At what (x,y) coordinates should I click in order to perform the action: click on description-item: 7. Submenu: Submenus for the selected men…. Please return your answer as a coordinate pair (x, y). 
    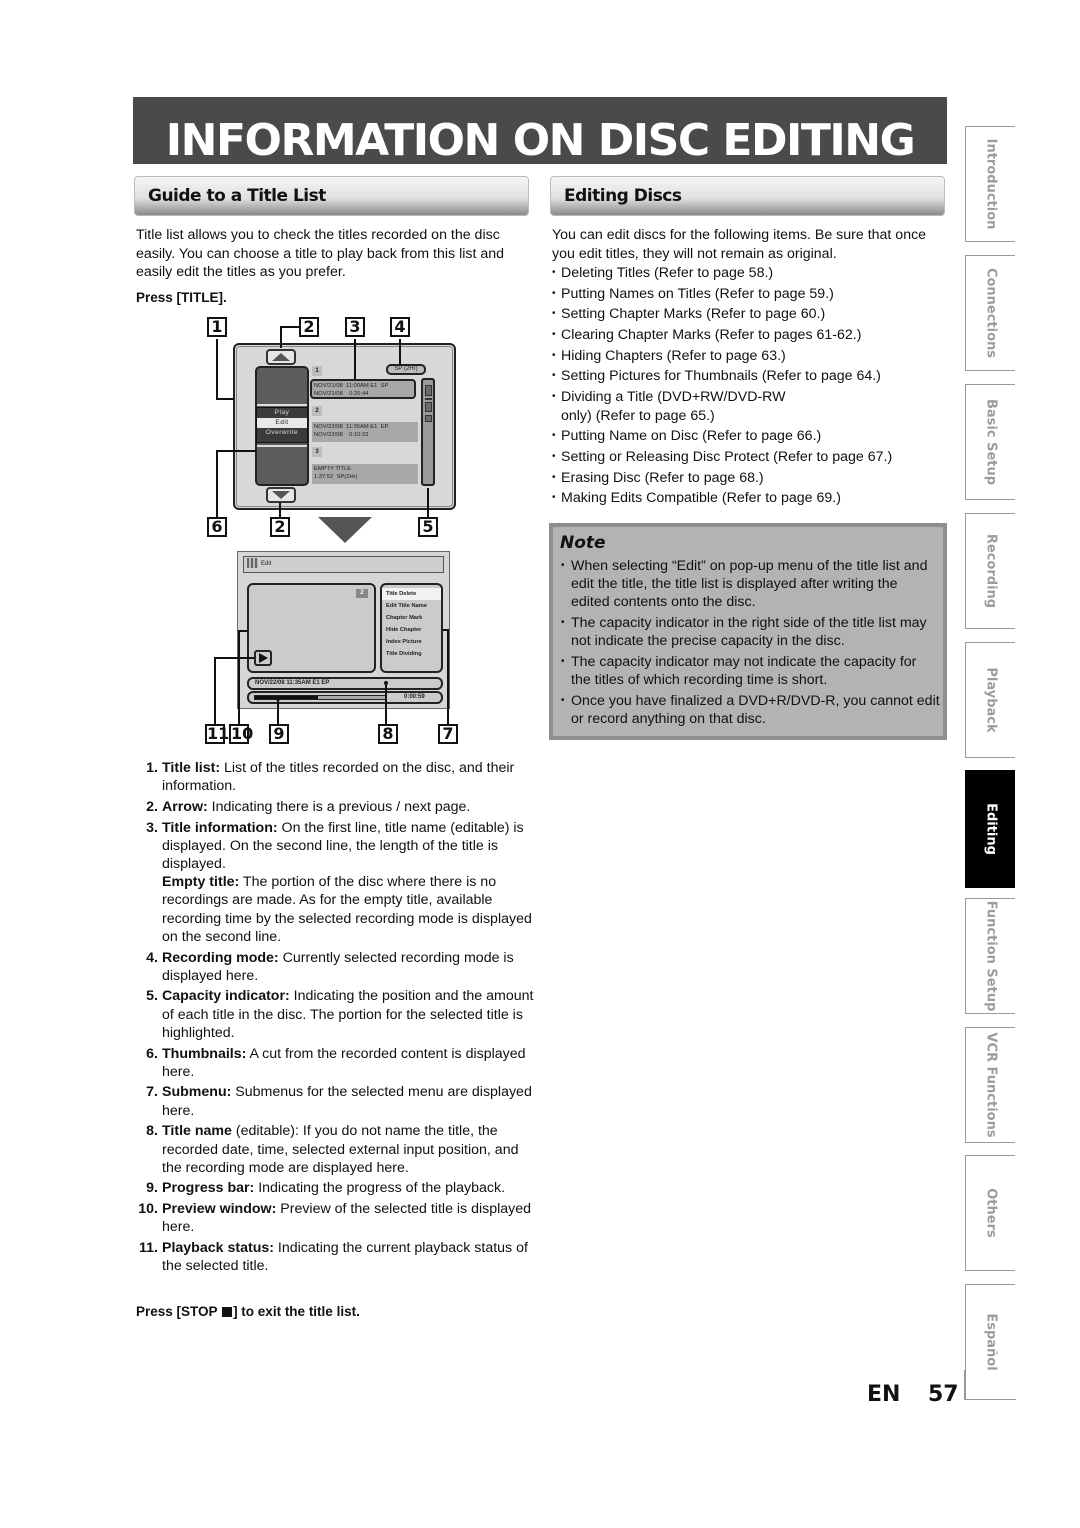
    Looking at the image, I should click on (336, 1101).